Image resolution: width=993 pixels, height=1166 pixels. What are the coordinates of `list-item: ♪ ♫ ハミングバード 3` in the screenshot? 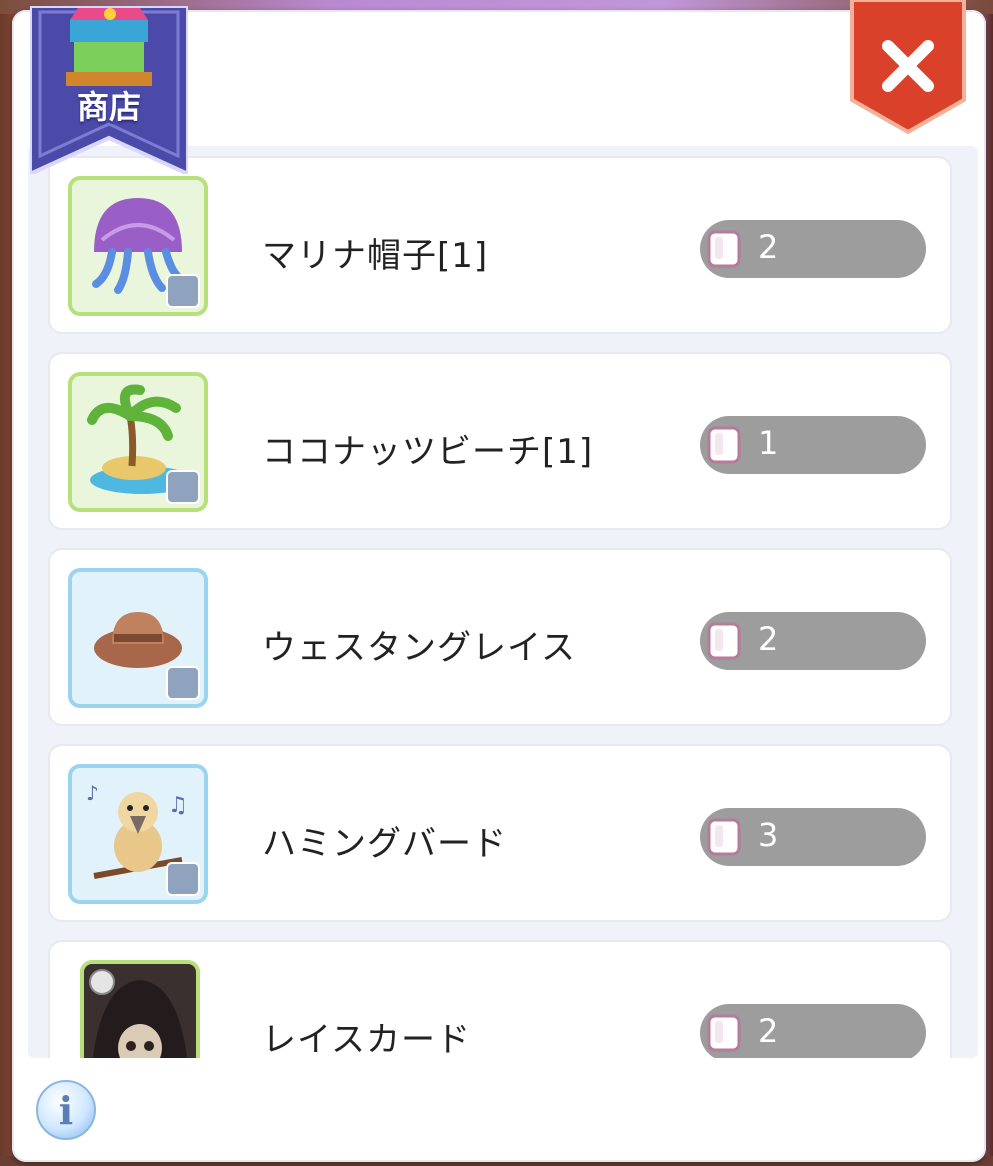 It's located at (500, 833).